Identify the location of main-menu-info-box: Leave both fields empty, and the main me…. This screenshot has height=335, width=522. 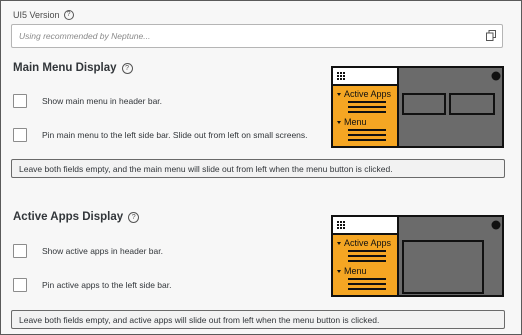
(258, 168).